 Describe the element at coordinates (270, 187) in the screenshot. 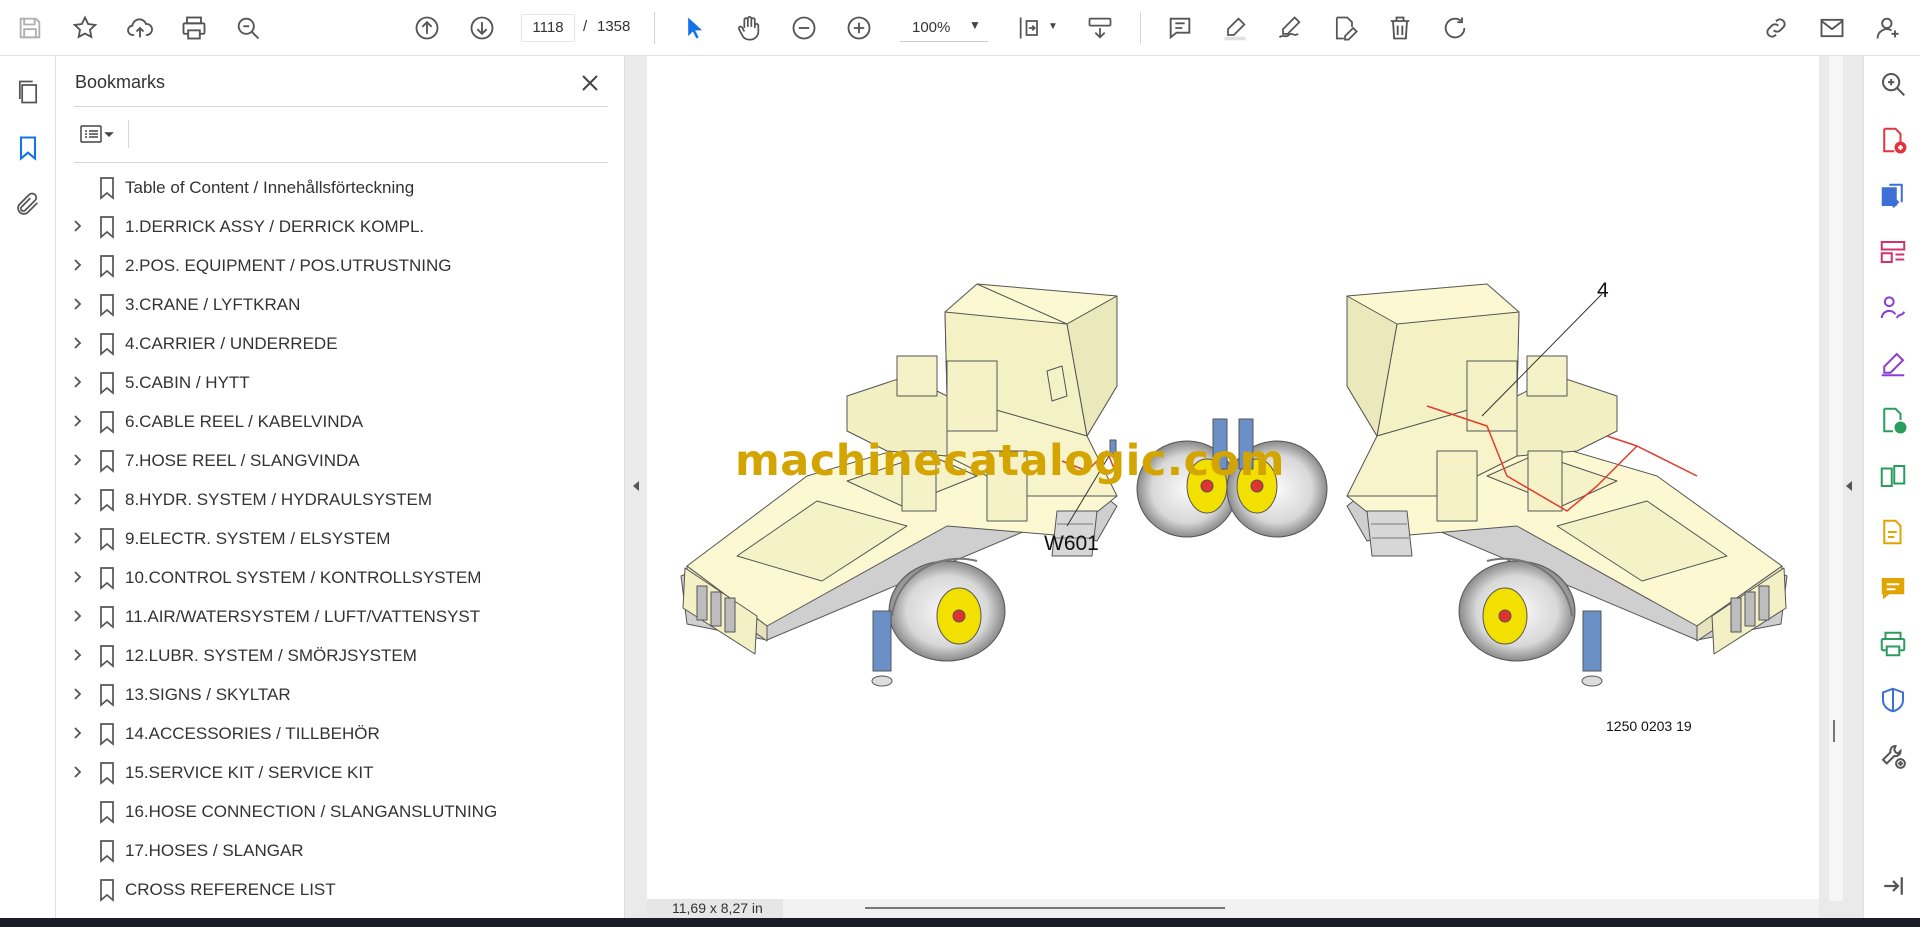

I see `bookmark-label: Table of Content / Innehållsförteckning` at that location.